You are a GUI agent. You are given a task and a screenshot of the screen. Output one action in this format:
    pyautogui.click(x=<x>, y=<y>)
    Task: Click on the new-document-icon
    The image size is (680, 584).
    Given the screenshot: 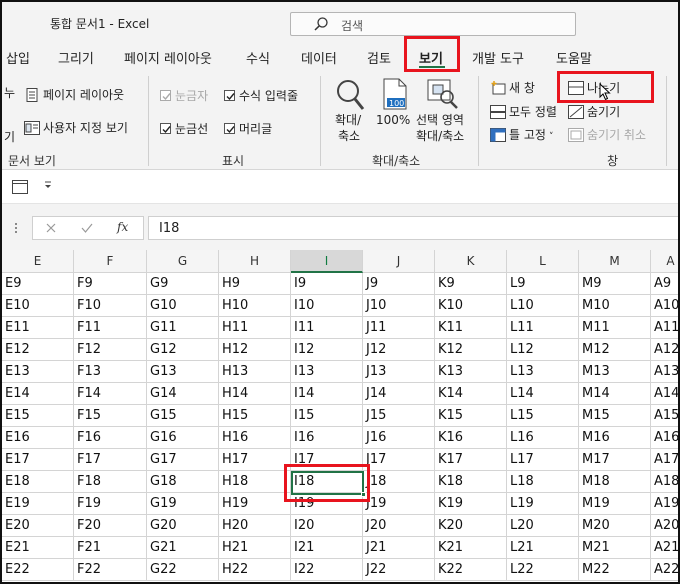 What is the action you would take?
    pyautogui.click(x=20, y=187)
    